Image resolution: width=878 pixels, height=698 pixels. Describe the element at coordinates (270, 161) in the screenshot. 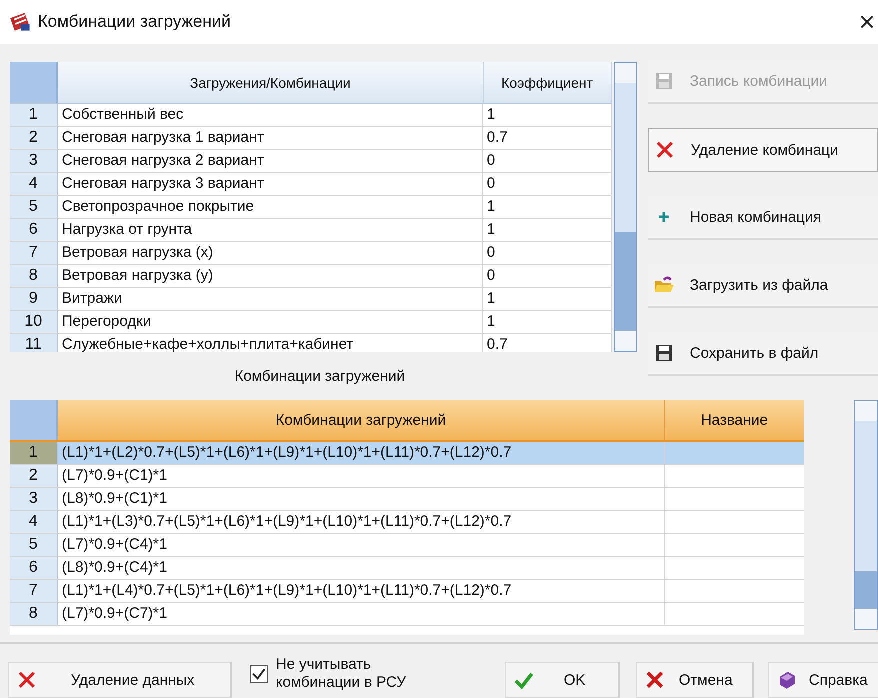

I see `table-cell: Снеговая нагрузка 2 вариант` at that location.